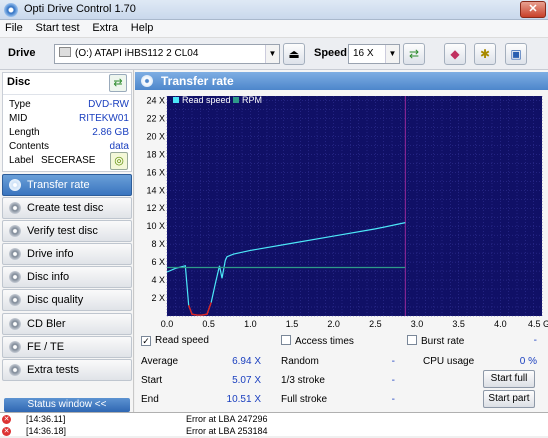  What do you see at coordinates (110, 132) in the screenshot?
I see `disc-length-value: 2.86 GB` at bounding box center [110, 132].